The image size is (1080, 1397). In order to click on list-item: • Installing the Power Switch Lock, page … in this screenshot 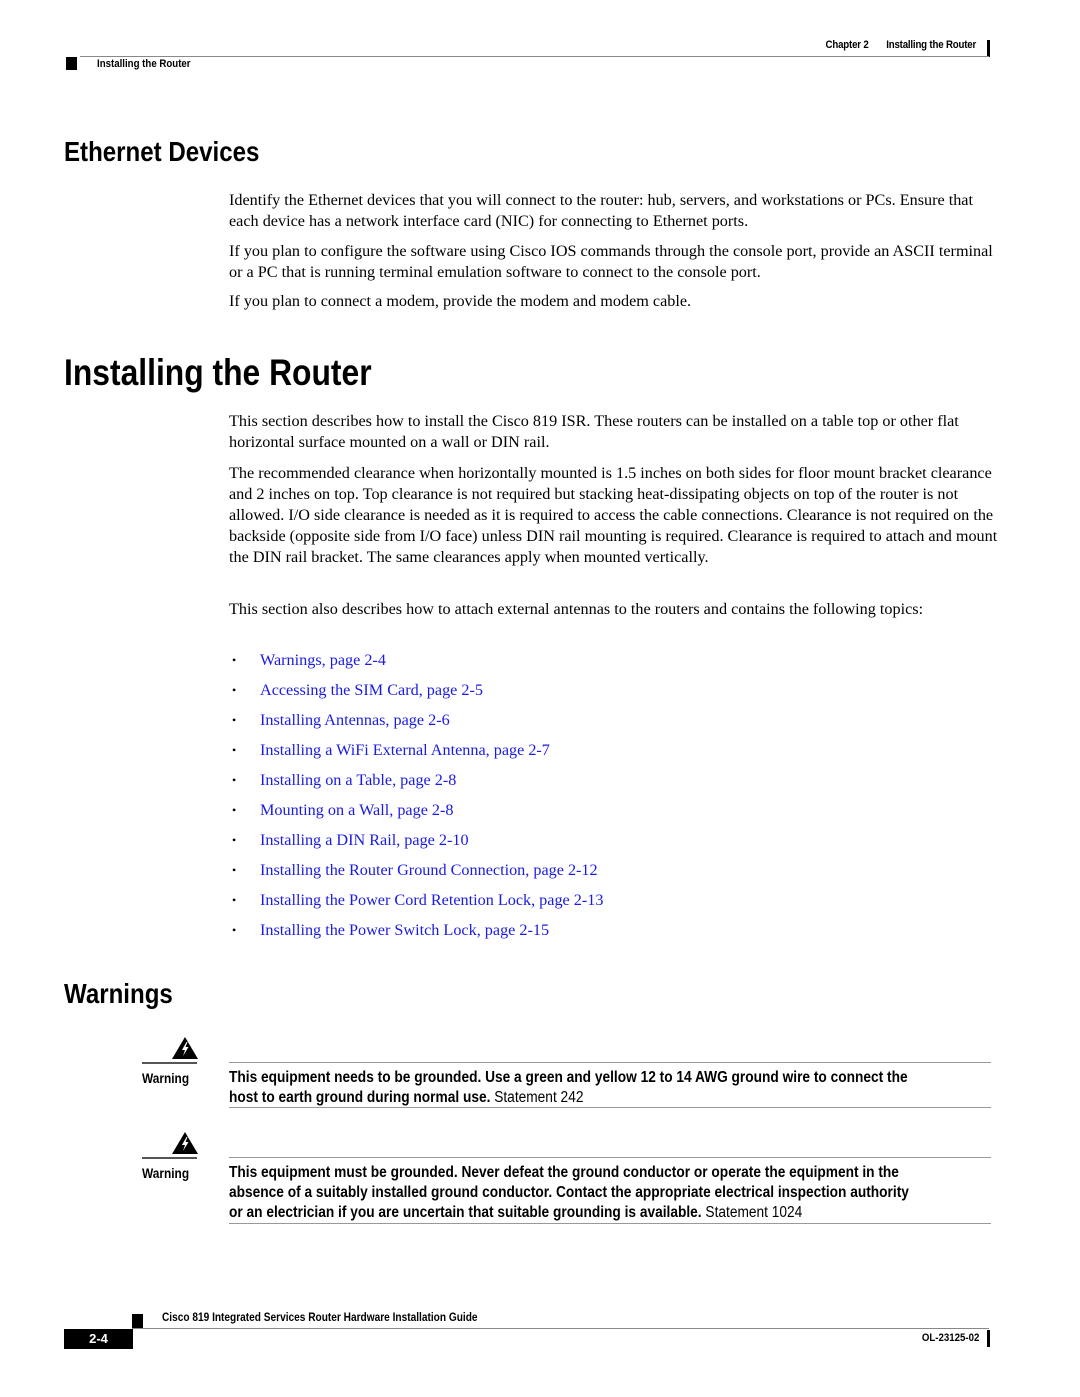, I will do `click(417, 935)`.